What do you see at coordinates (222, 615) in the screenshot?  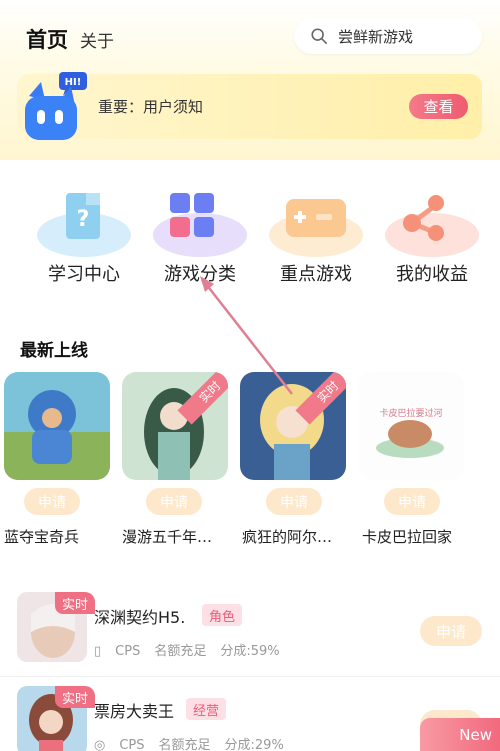 I see `genre-badge: 角色` at bounding box center [222, 615].